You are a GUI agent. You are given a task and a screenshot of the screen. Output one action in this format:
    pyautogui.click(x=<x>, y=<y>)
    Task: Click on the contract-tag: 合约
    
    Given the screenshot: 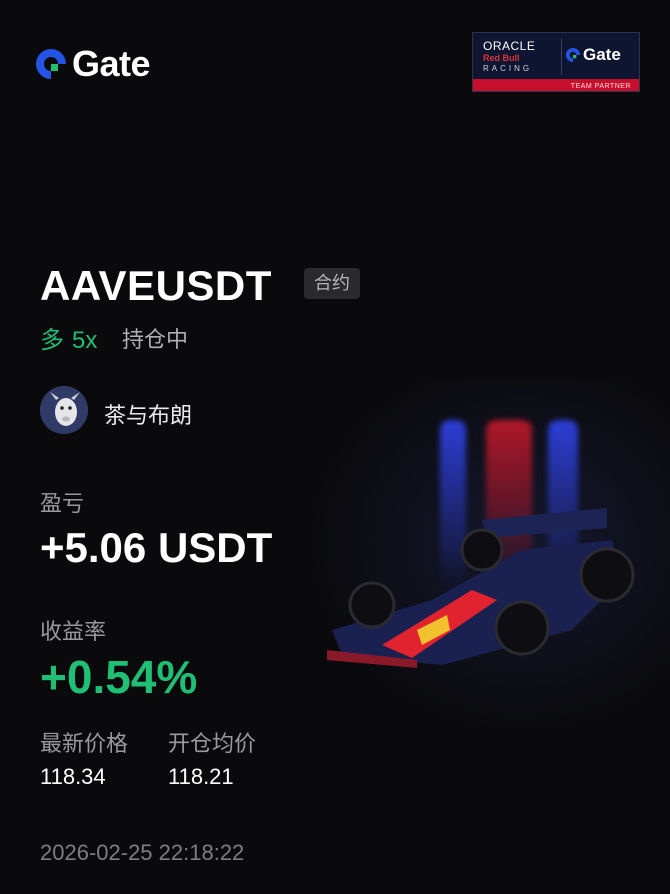 What is the action you would take?
    pyautogui.click(x=332, y=283)
    